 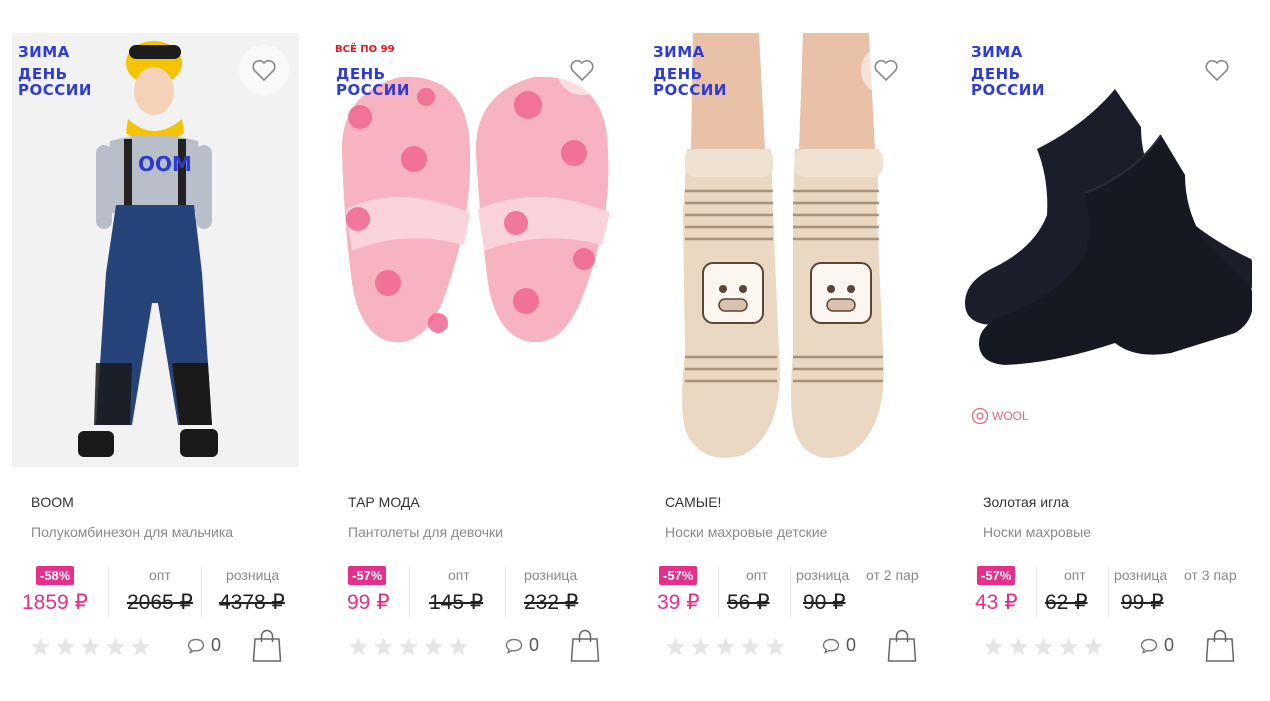 I want to click on speech-bubble-icon, so click(x=514, y=646).